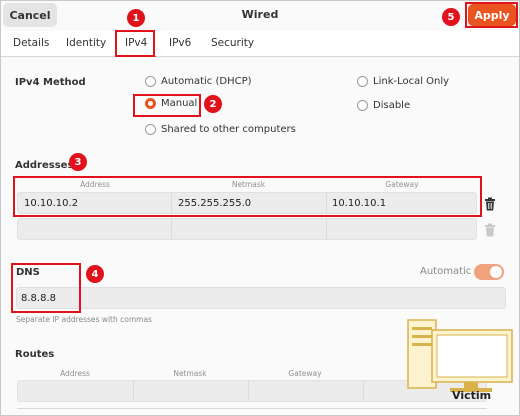 The height and width of the screenshot is (416, 520). What do you see at coordinates (472, 395) in the screenshot?
I see `victim-label: Victim` at bounding box center [472, 395].